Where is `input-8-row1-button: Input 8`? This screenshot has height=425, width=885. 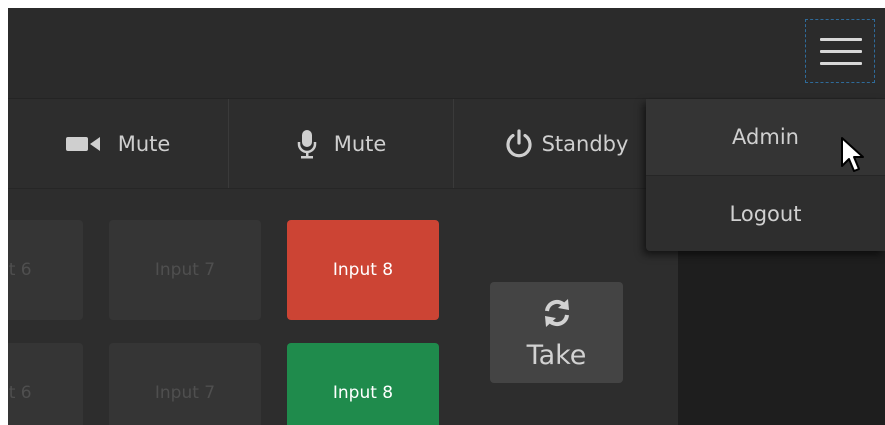 input-8-row1-button: Input 8 is located at coordinates (363, 270).